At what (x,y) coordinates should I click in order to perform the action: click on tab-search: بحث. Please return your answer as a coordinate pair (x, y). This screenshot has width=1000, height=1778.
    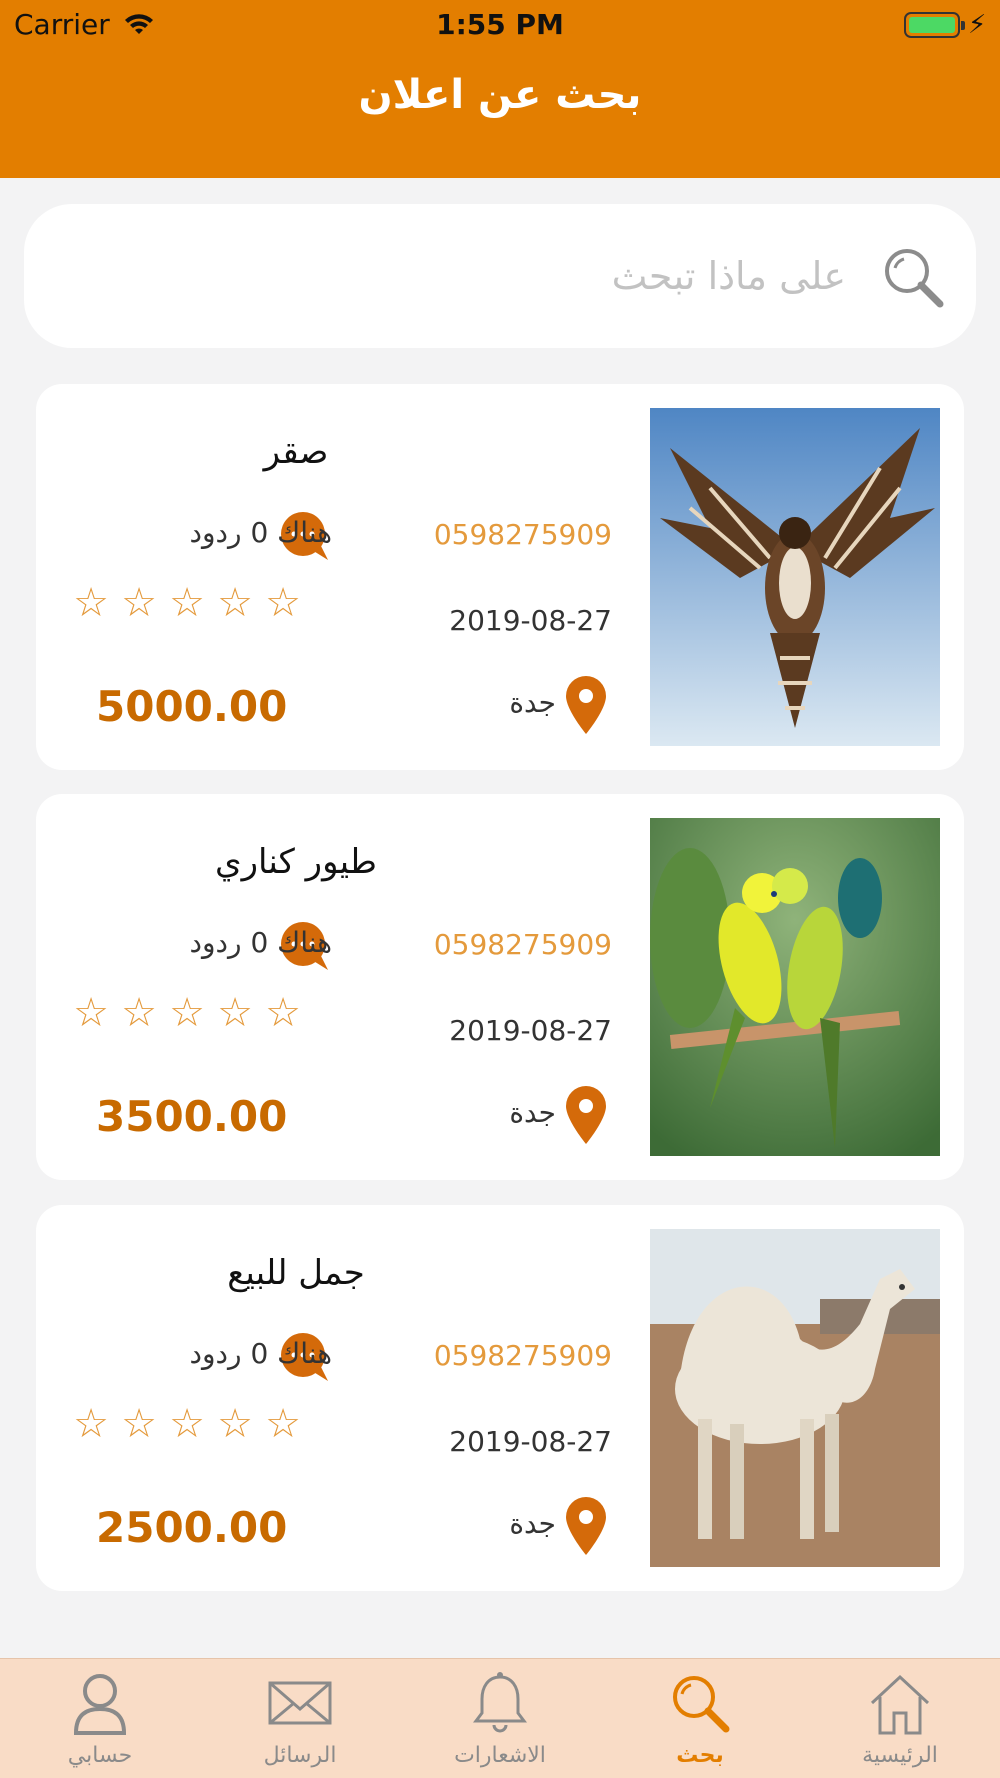
    Looking at the image, I should click on (700, 1718).